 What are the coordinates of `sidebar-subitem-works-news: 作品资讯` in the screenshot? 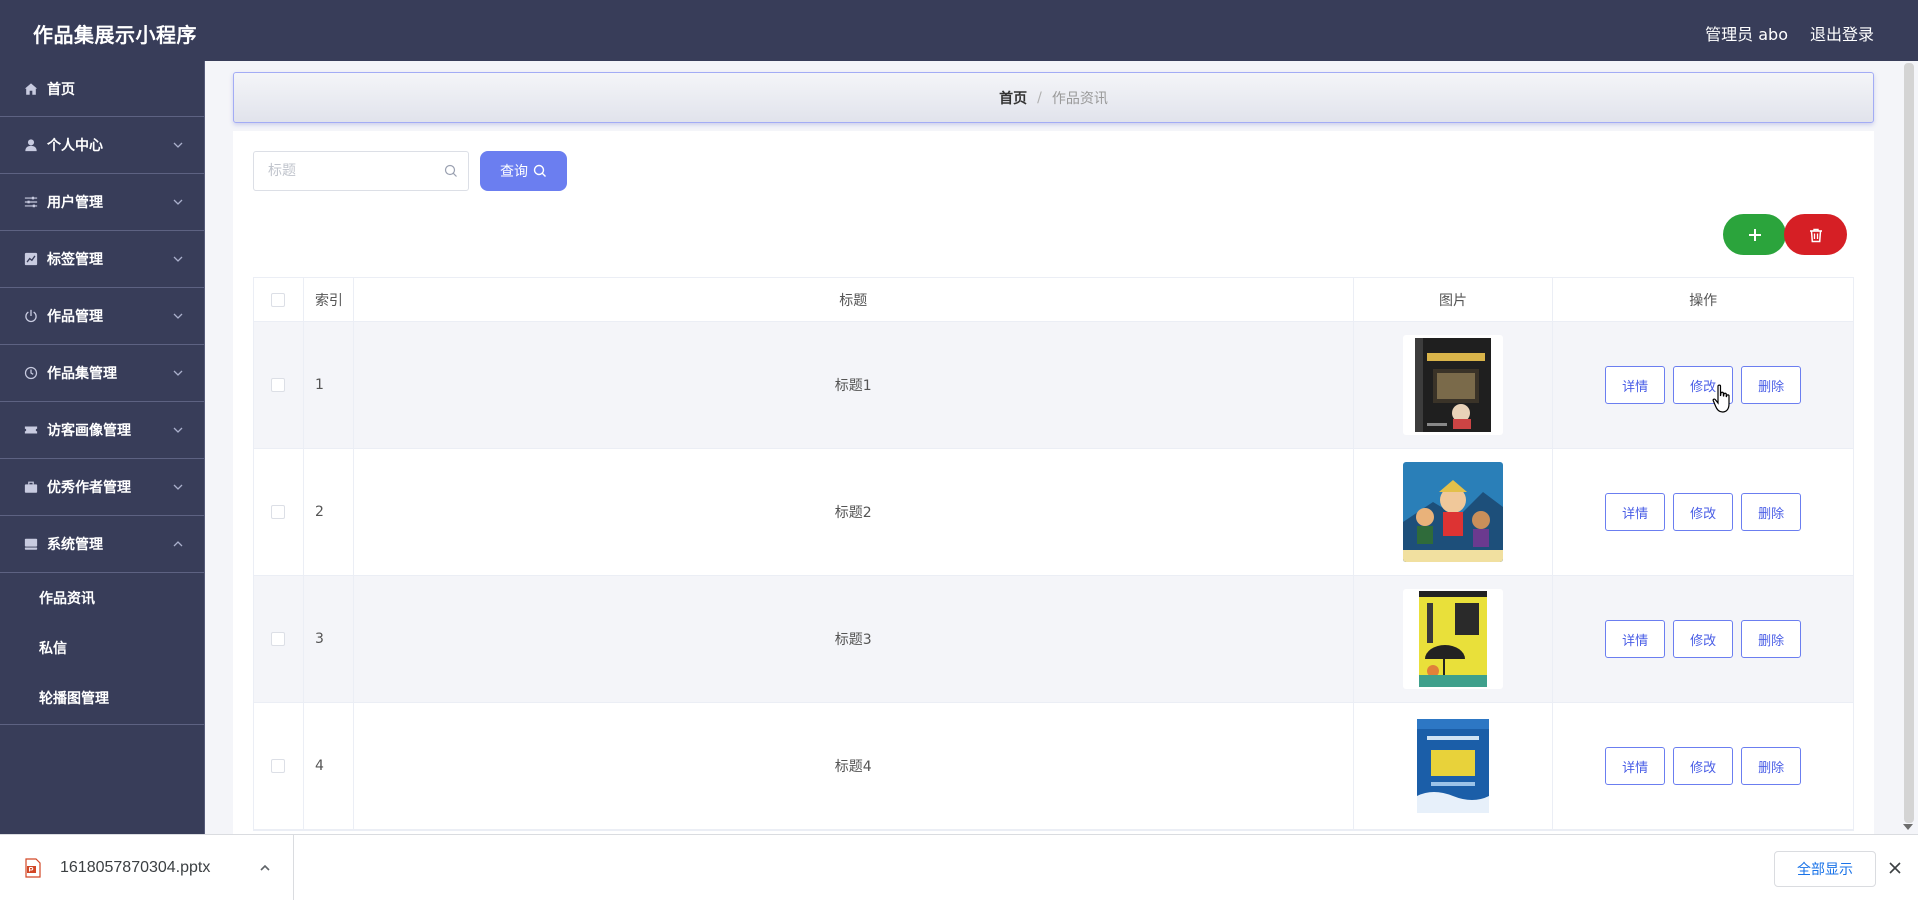 It's located at (102, 598).